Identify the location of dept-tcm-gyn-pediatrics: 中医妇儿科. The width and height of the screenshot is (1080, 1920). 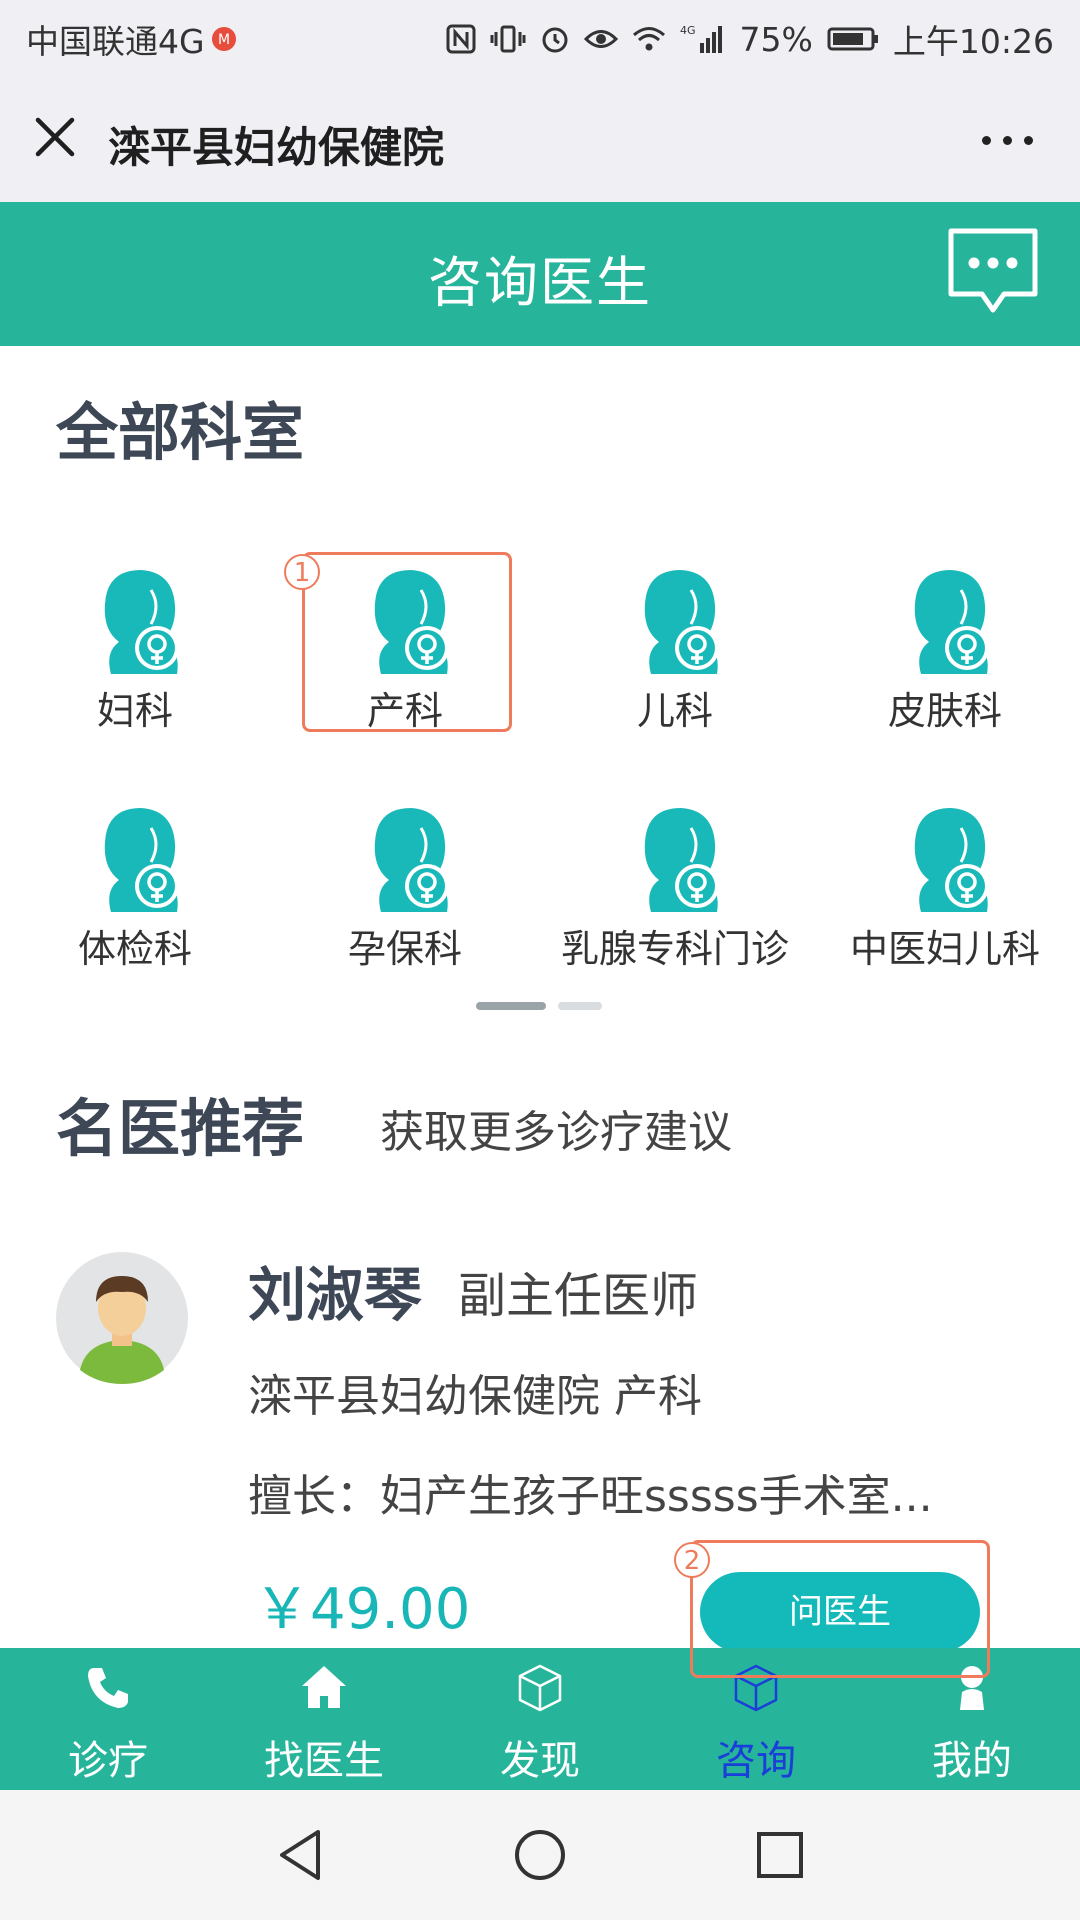
(945, 904).